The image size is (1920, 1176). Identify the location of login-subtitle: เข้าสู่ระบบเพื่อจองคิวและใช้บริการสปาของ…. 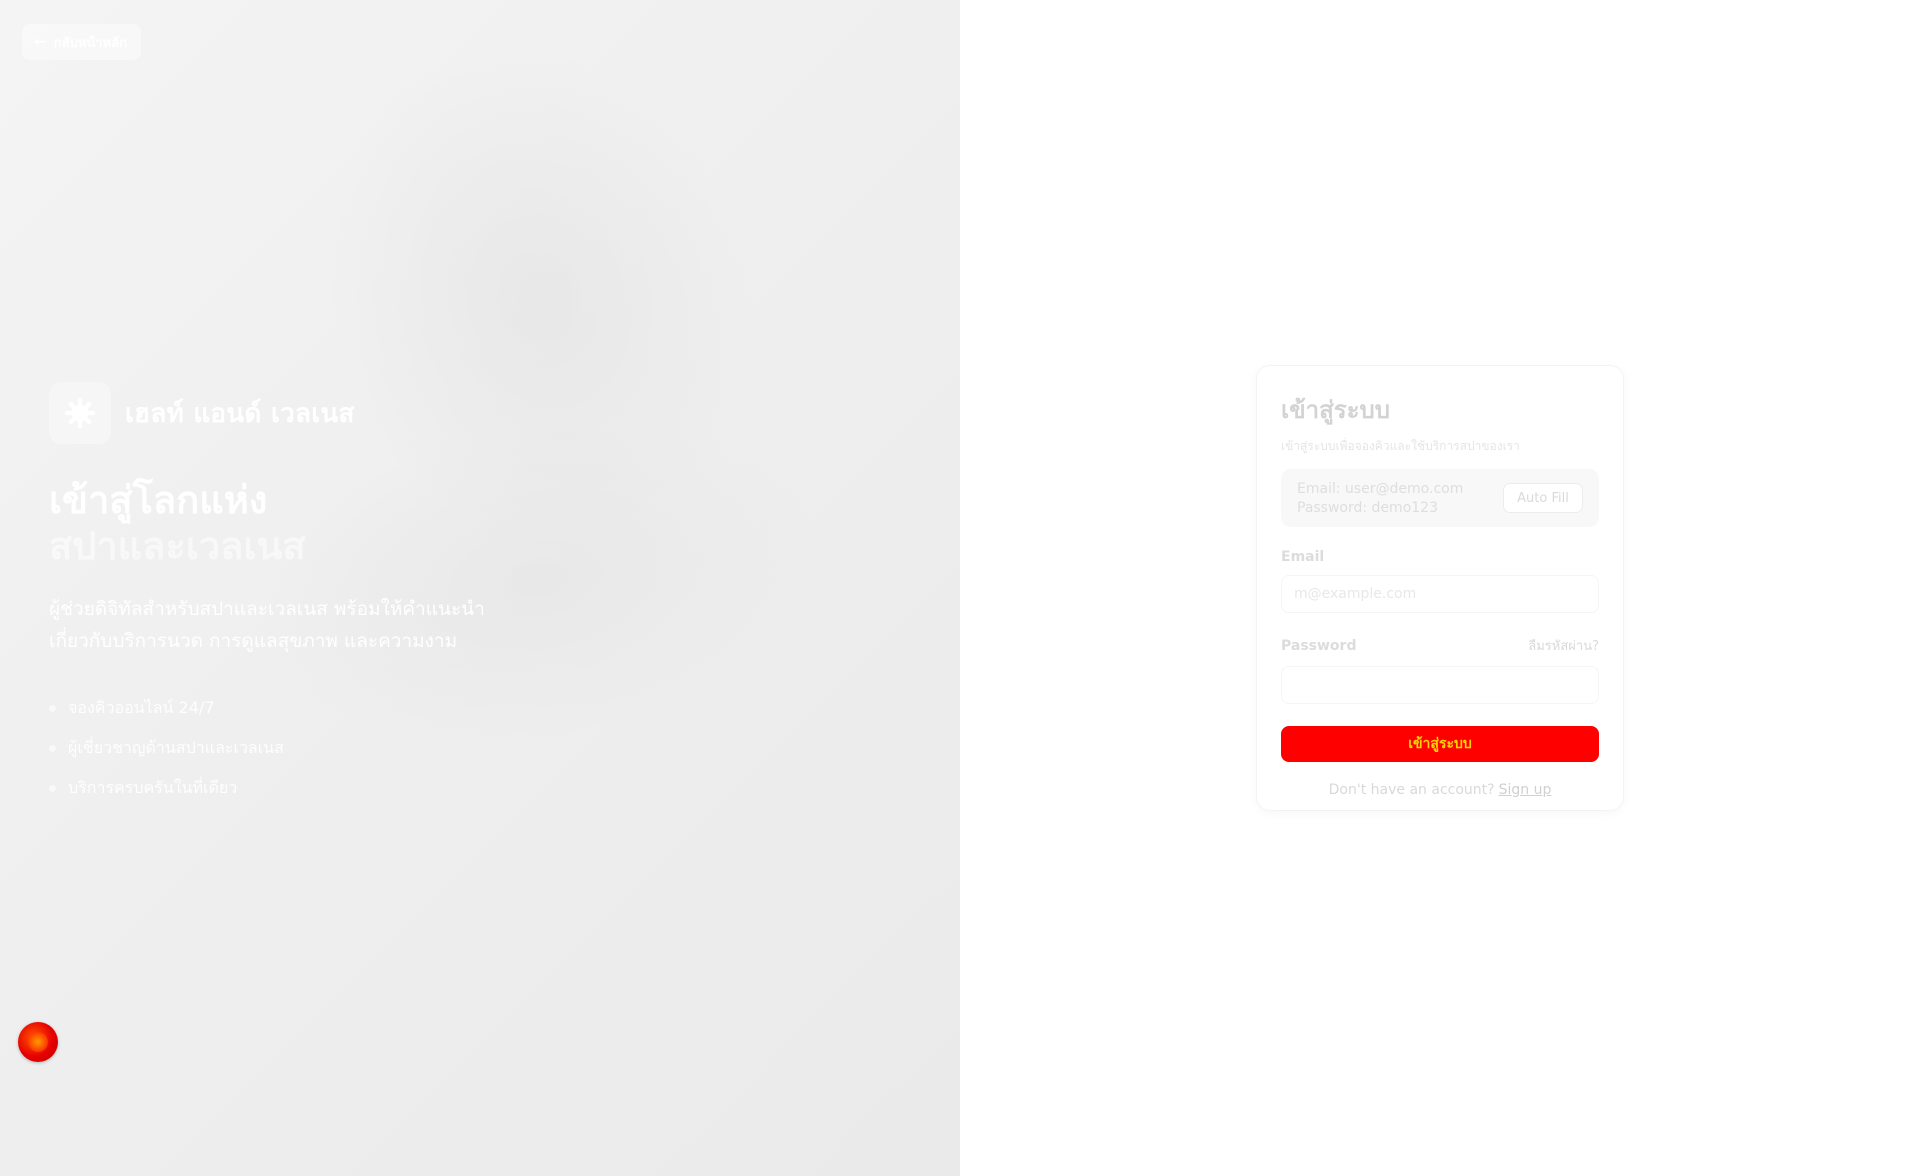
(1400, 446).